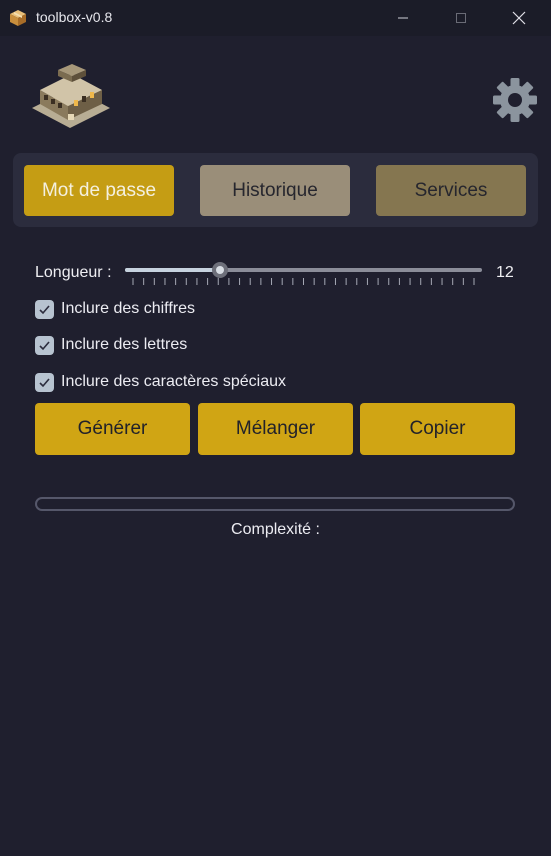 The width and height of the screenshot is (551, 856). Describe the element at coordinates (451, 190) in the screenshot. I see `tab-services: Services` at that location.